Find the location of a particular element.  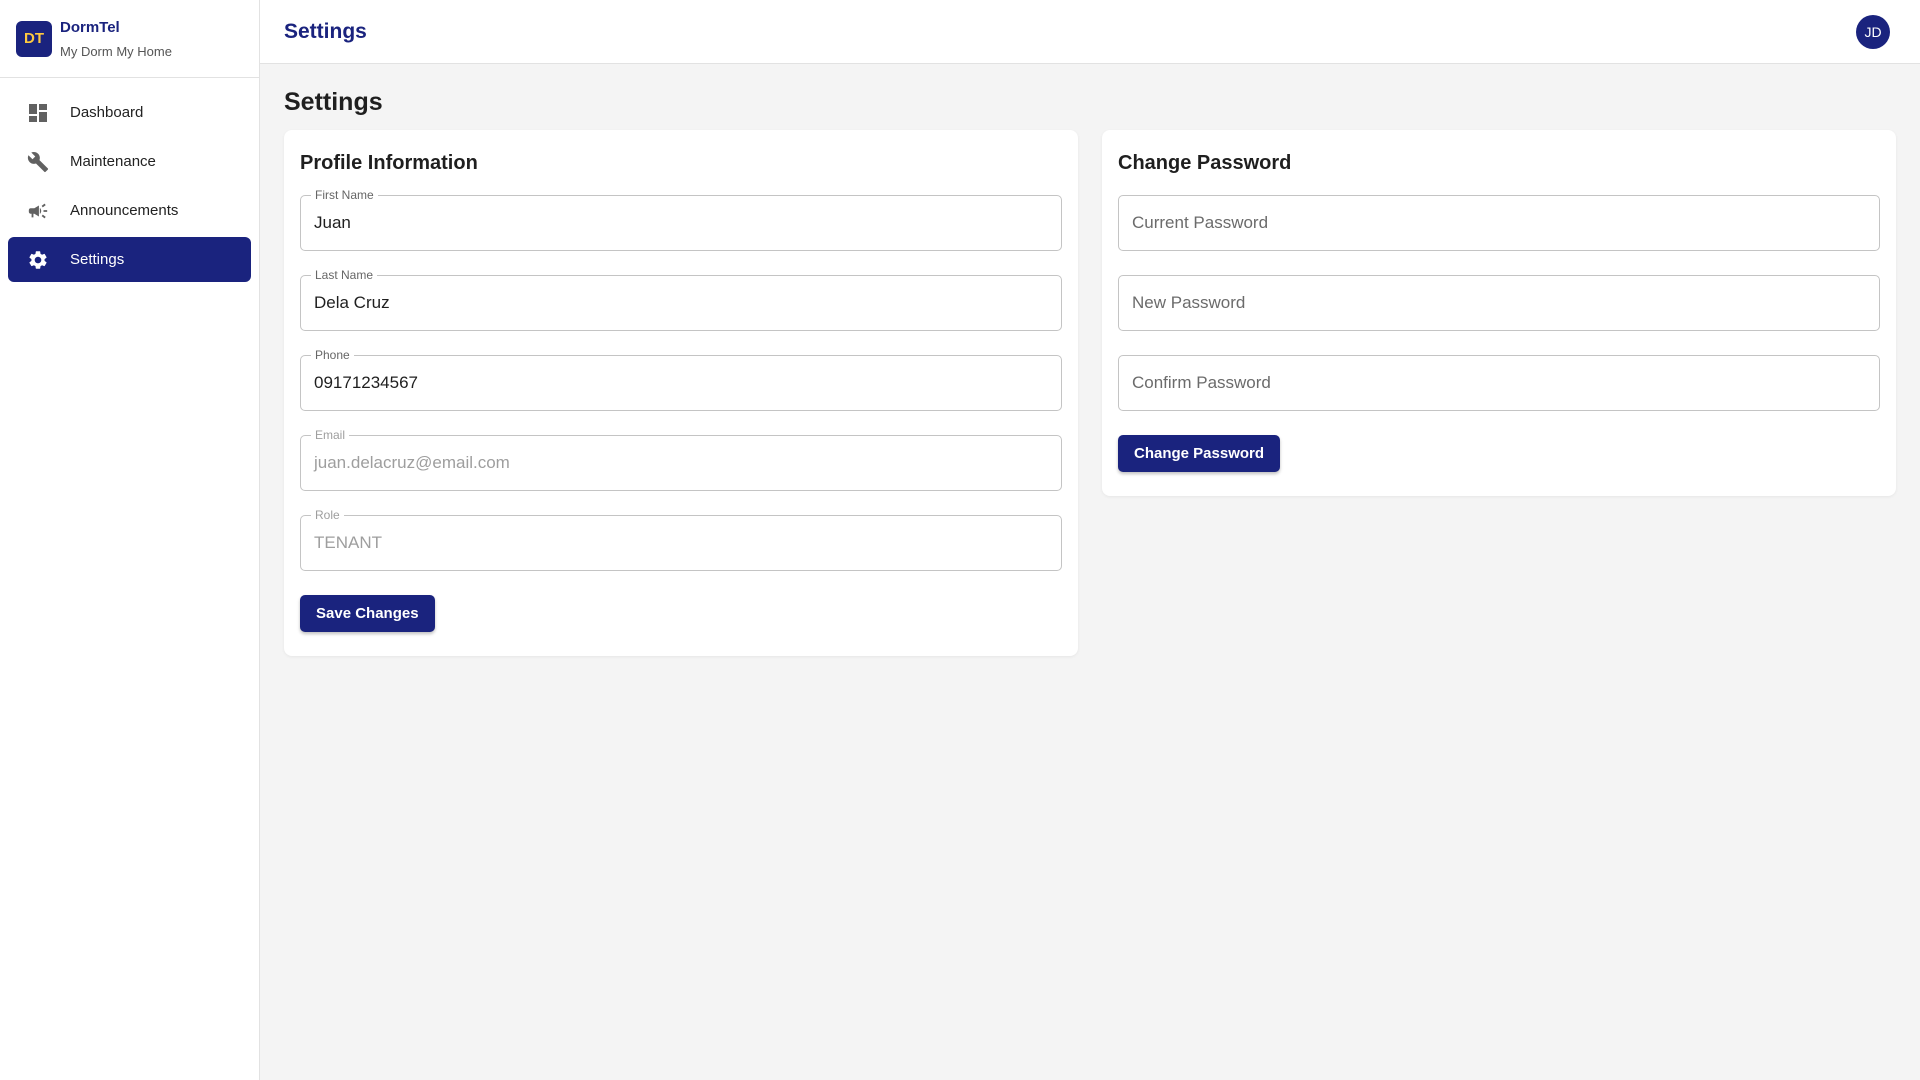

change-password-button: Change Password is located at coordinates (1199, 453).